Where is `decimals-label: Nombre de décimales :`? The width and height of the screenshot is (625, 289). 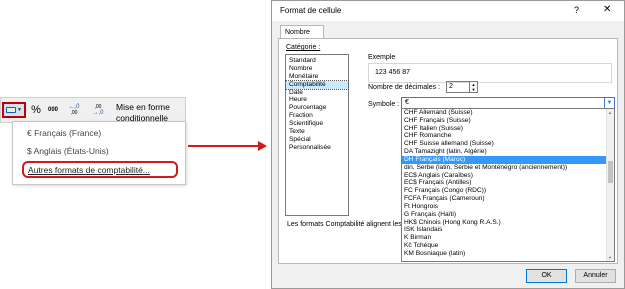
decimals-label: Nombre de décimales : is located at coordinates (404, 87).